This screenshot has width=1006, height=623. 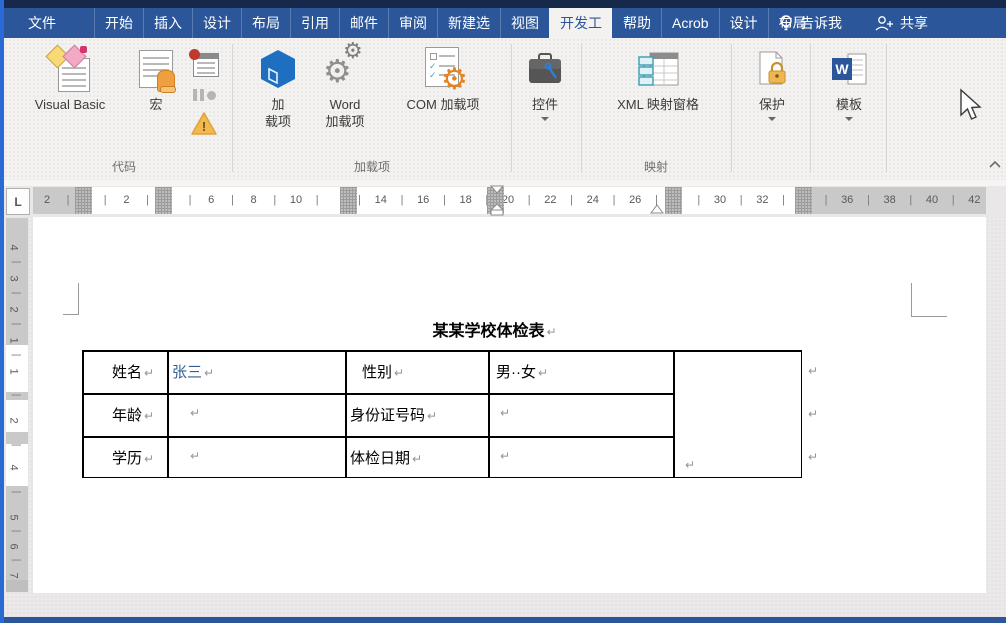 What do you see at coordinates (412, 23) in the screenshot?
I see `tab-review: 审阅` at bounding box center [412, 23].